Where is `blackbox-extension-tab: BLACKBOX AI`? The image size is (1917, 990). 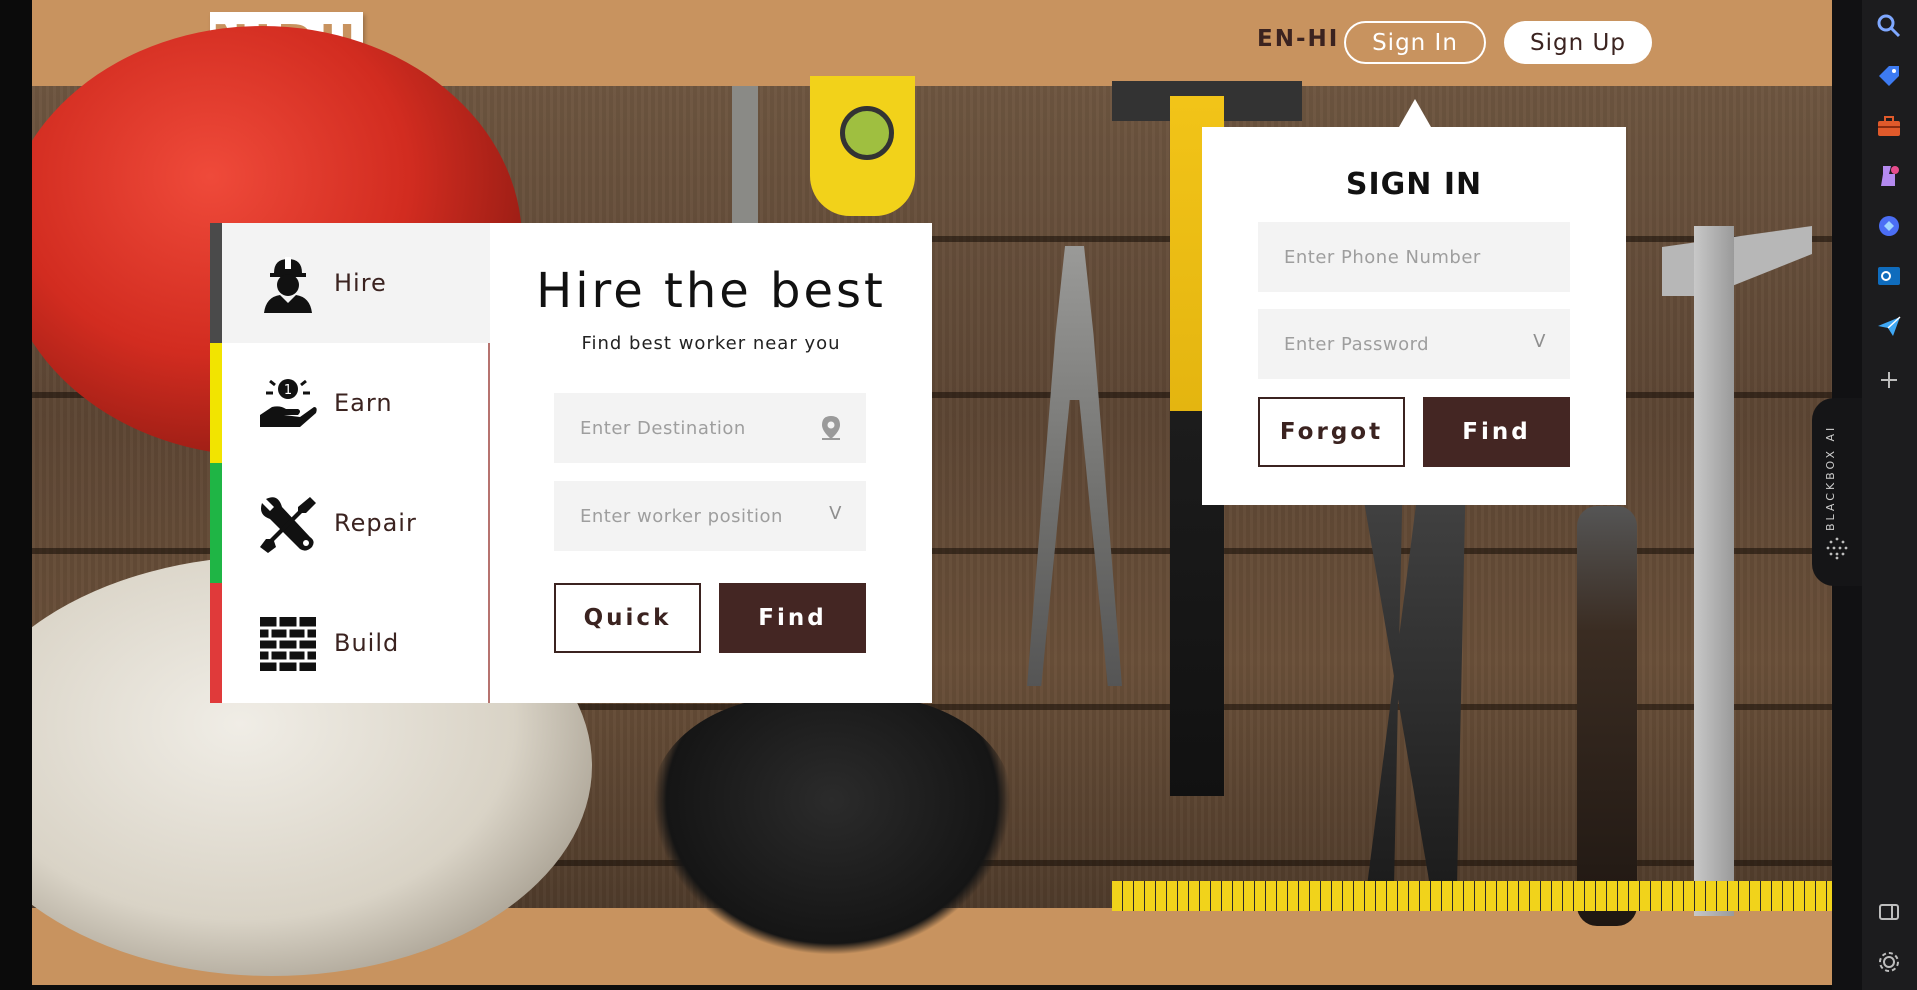
blackbox-extension-tab: BLACKBOX AI is located at coordinates (1837, 492).